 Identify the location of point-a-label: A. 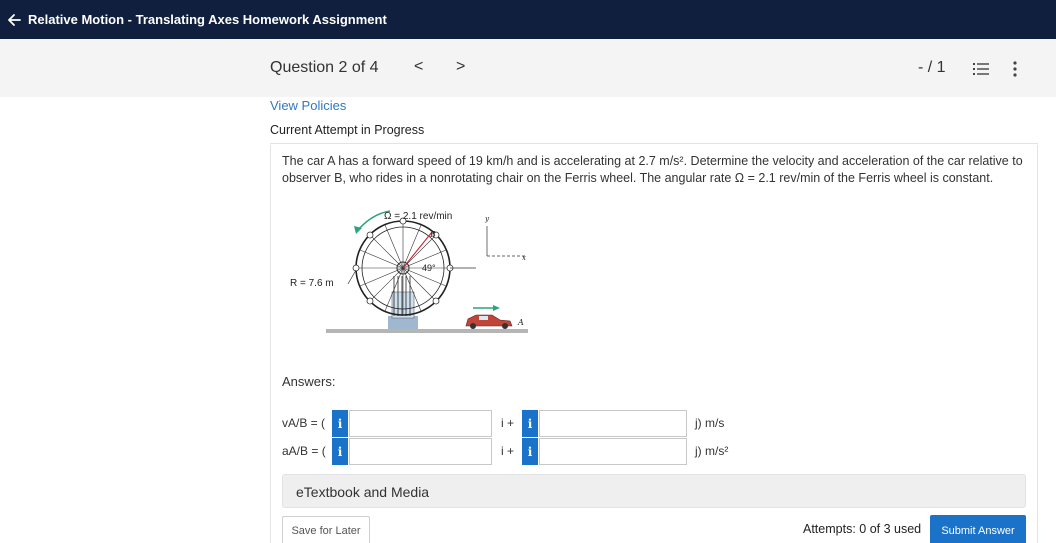
(520, 322).